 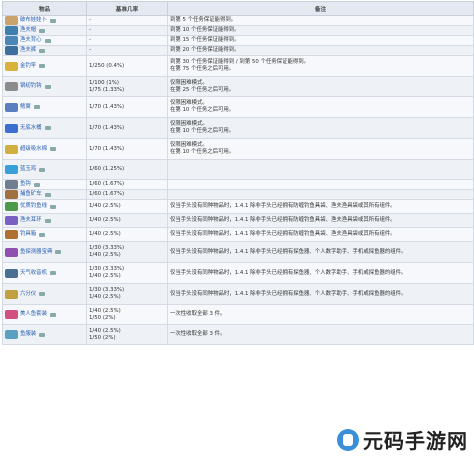 What do you see at coordinates (33, 206) in the screenshot?
I see `item-name-link: 优质钓鱼线` at bounding box center [33, 206].